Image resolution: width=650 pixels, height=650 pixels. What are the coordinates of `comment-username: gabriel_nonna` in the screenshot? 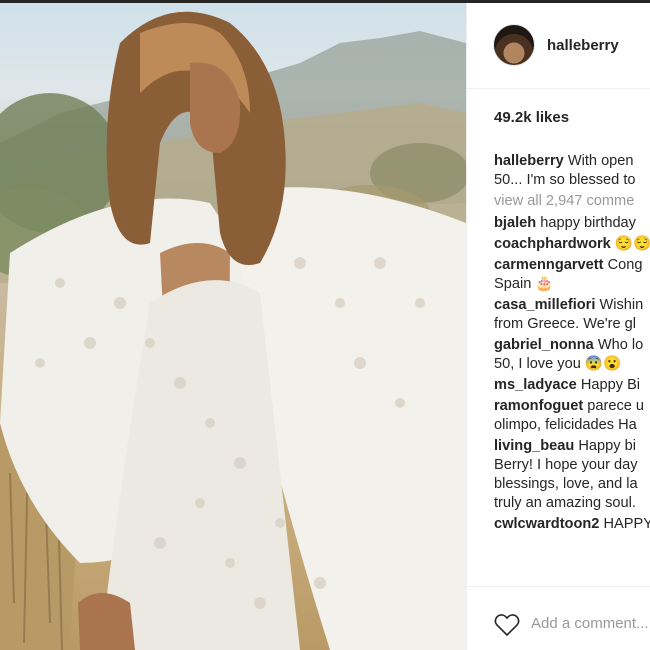 It's located at (544, 345).